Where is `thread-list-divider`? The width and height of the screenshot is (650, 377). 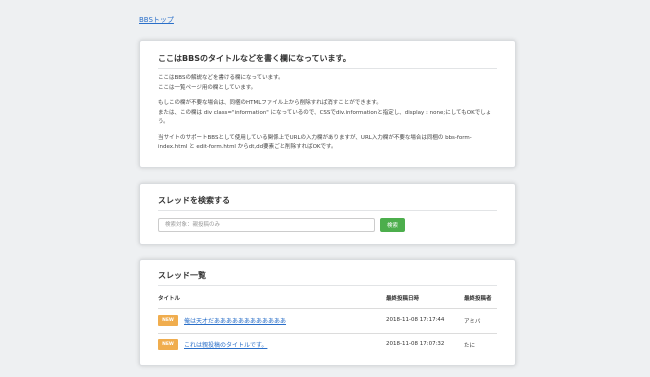 thread-list-divider is located at coordinates (327, 285).